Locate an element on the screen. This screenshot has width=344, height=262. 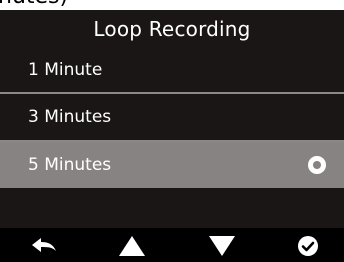
radio-selected-icon is located at coordinates (317, 165).